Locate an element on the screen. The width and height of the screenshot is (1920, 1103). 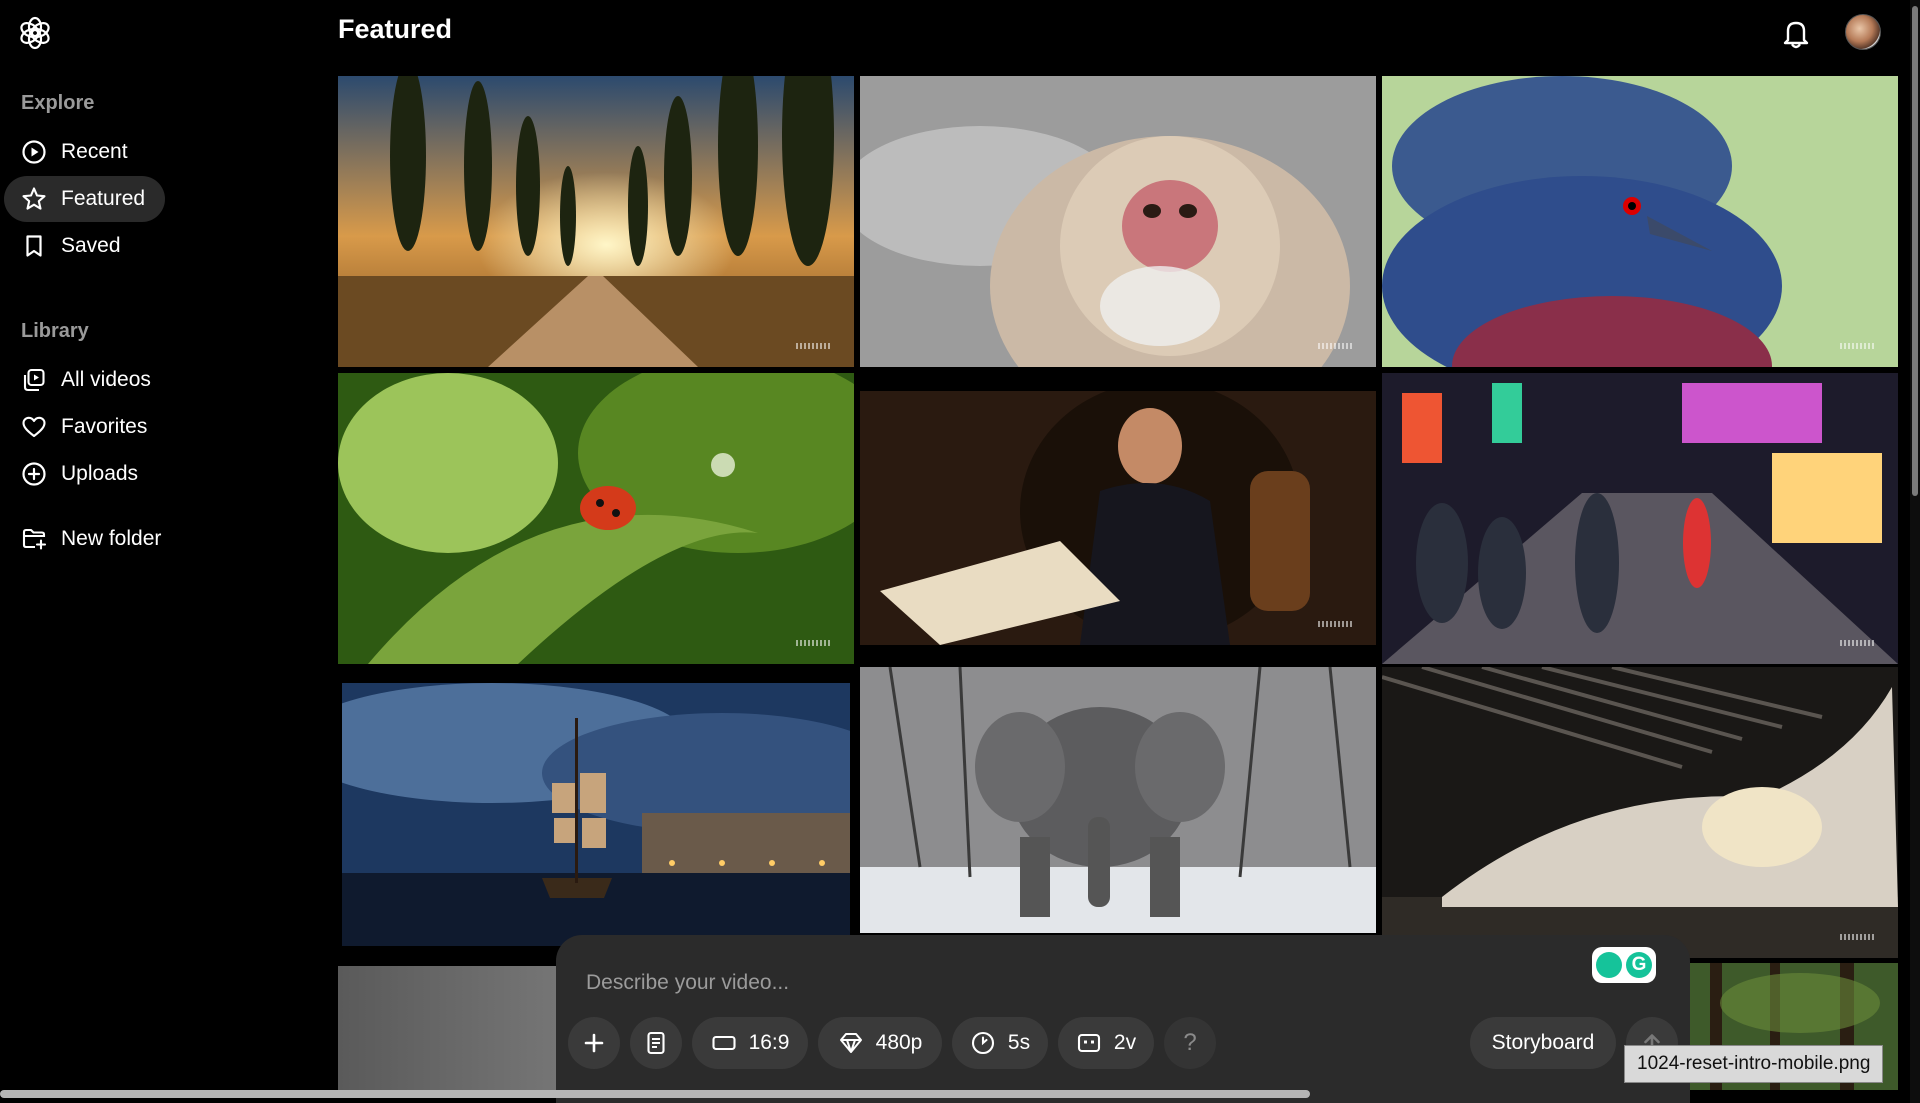
monkey-image is located at coordinates (1118, 221).